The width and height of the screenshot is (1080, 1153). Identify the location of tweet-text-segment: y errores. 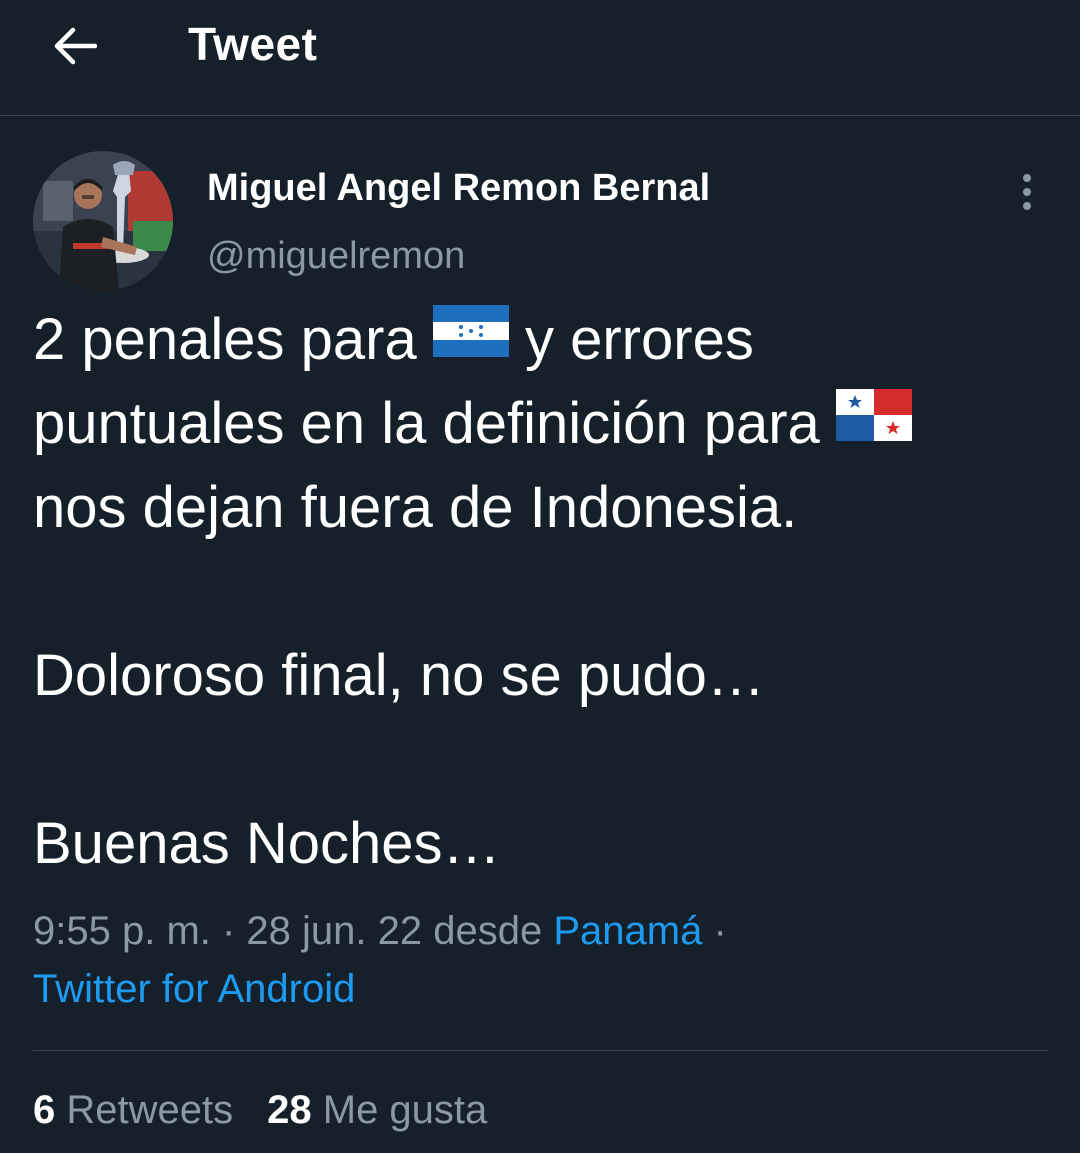
(639, 339).